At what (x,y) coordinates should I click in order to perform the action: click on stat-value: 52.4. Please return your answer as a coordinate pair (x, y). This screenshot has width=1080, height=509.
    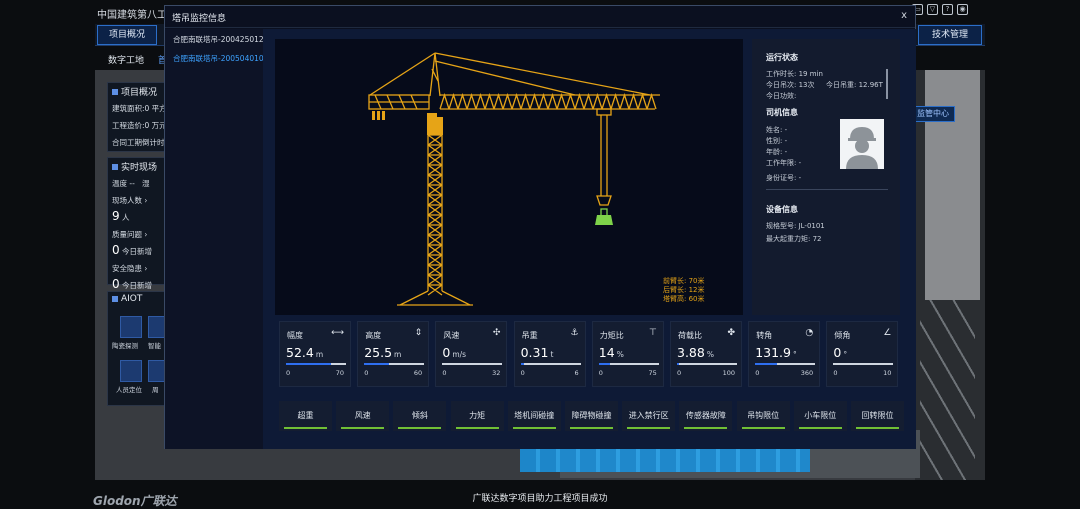
    Looking at the image, I should click on (300, 352).